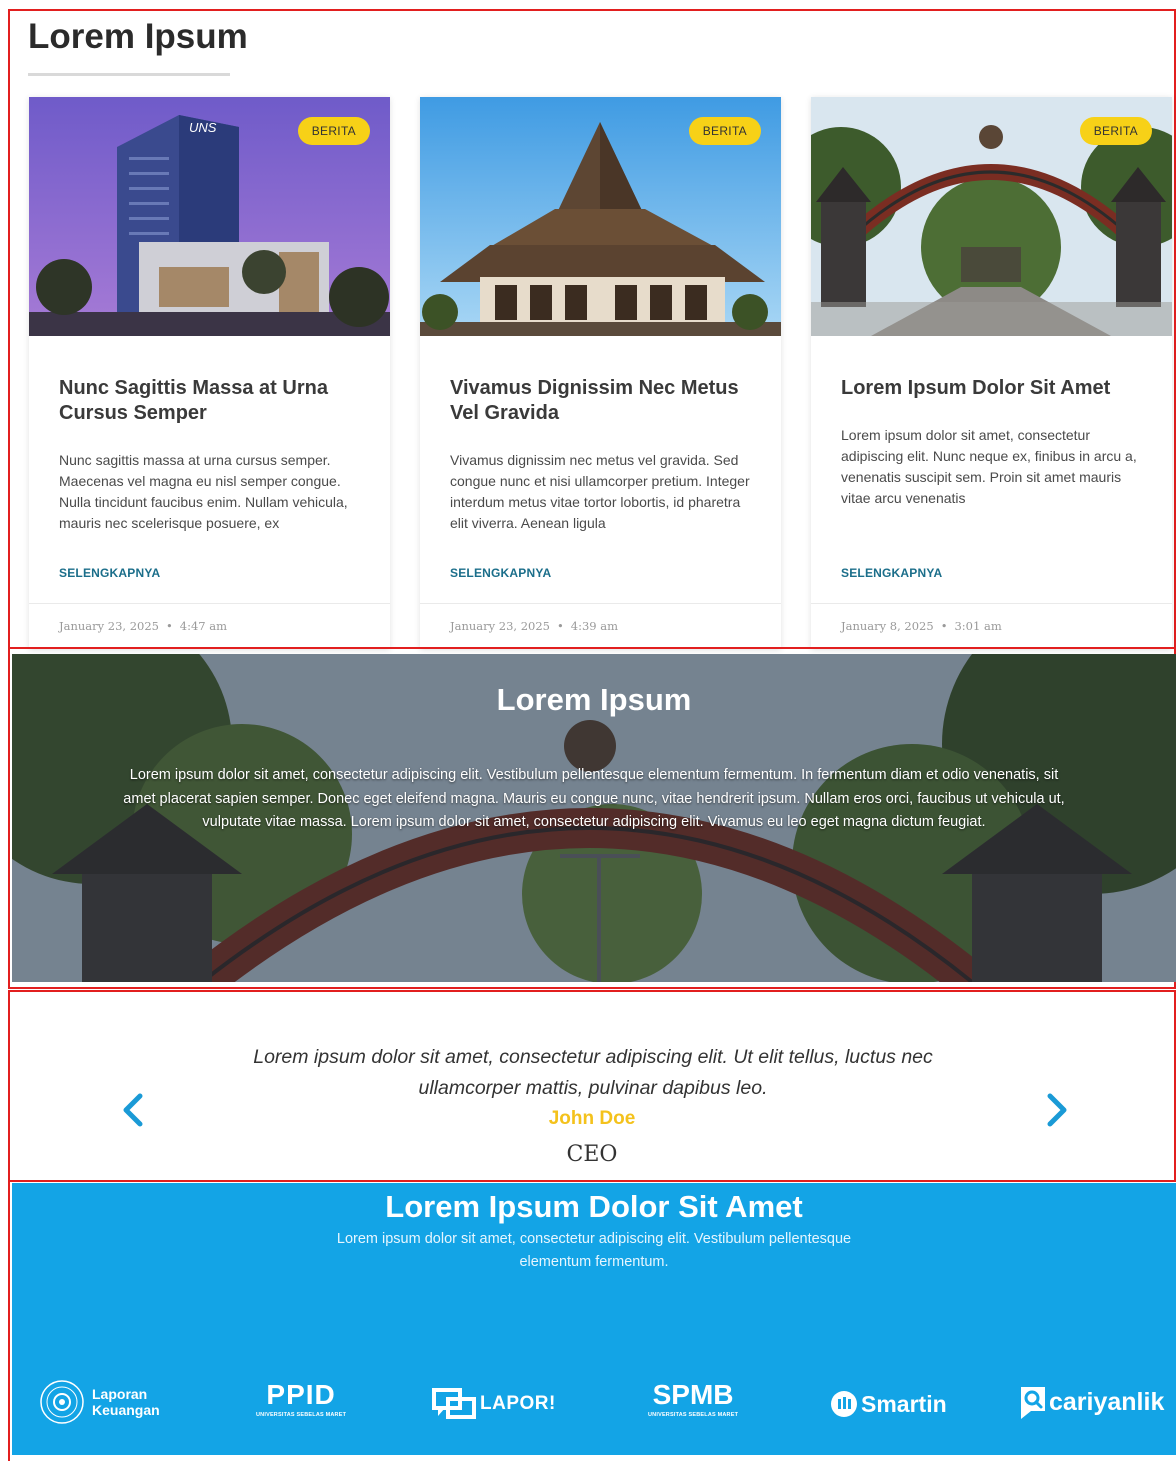  What do you see at coordinates (1107, 1401) in the screenshot?
I see `cariyanlik-logo-text: cariyanlik` at bounding box center [1107, 1401].